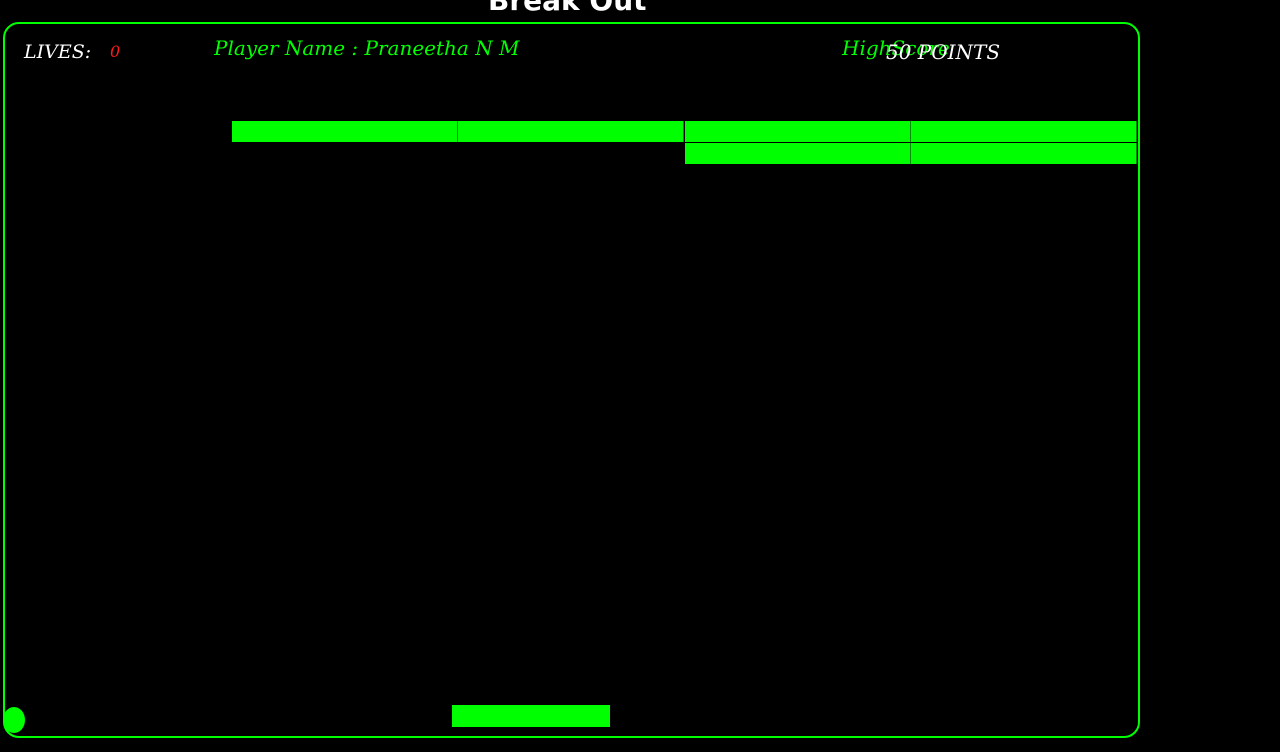  What do you see at coordinates (567, 8) in the screenshot?
I see `page-title: Break Out` at bounding box center [567, 8].